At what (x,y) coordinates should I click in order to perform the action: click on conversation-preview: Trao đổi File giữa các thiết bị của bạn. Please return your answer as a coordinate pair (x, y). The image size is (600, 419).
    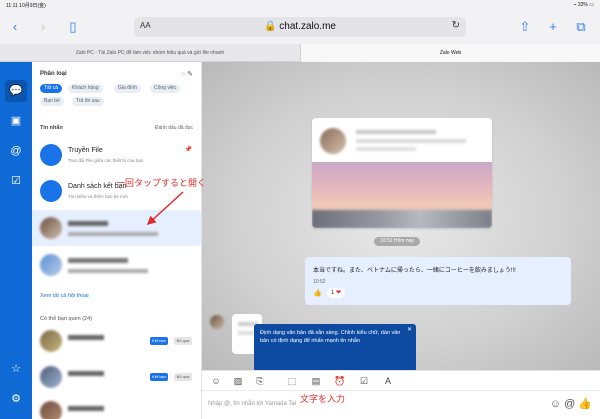
    Looking at the image, I should click on (106, 160).